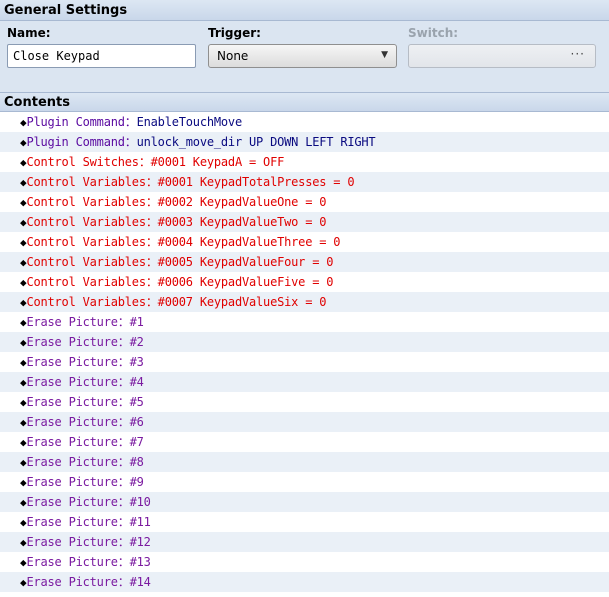 This screenshot has width=609, height=597. Describe the element at coordinates (136, 482) in the screenshot. I see `command-value: #9` at that location.